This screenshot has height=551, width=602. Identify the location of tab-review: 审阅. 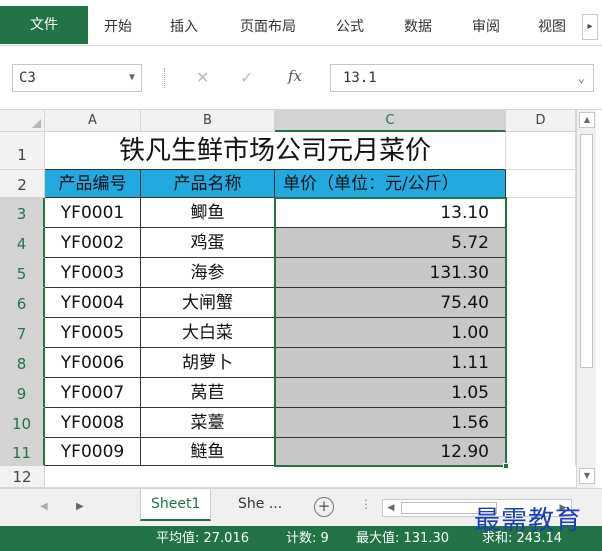
(486, 27).